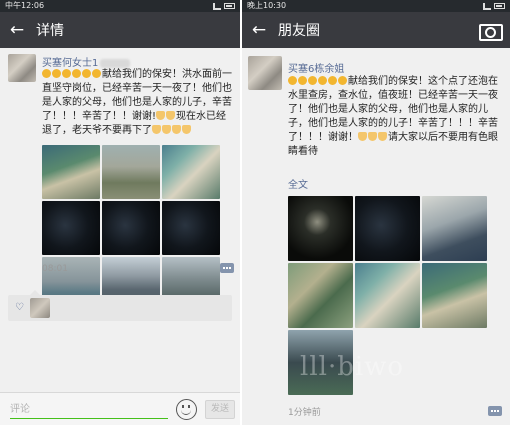 The width and height of the screenshot is (510, 425). What do you see at coordinates (348, 137) in the screenshot?
I see `post-text-part2: 谢！` at bounding box center [348, 137].